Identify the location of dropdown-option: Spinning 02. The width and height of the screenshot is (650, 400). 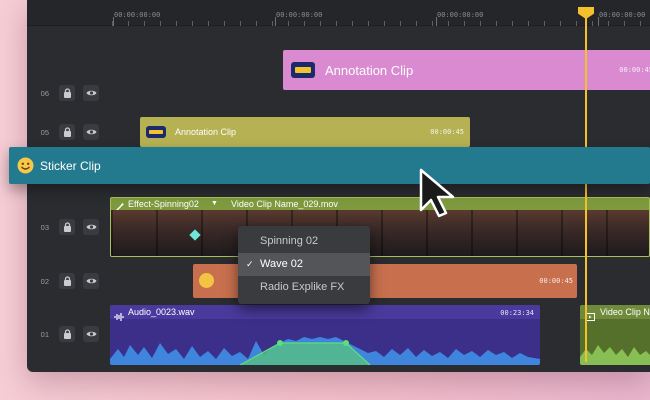
(304, 241).